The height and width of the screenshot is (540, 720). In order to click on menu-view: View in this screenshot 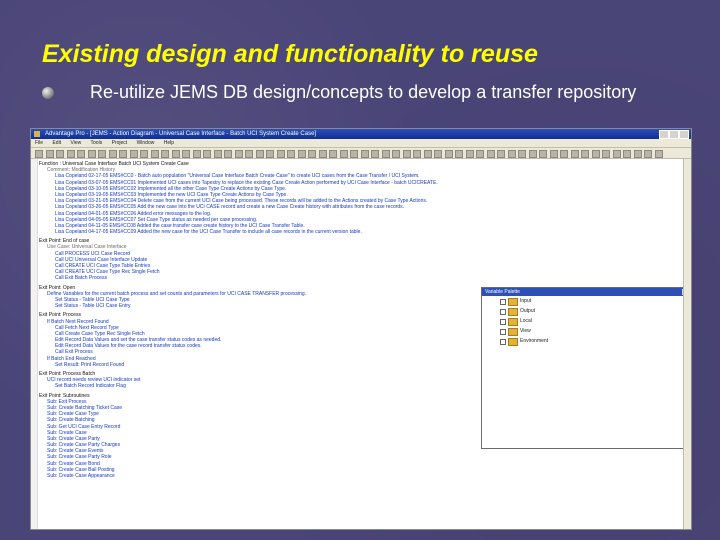, I will do `click(75, 143)`.